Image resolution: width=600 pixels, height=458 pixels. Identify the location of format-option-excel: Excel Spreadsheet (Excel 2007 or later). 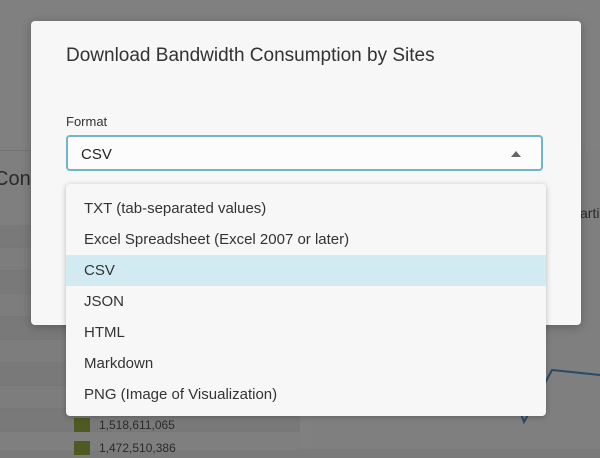
(306, 239).